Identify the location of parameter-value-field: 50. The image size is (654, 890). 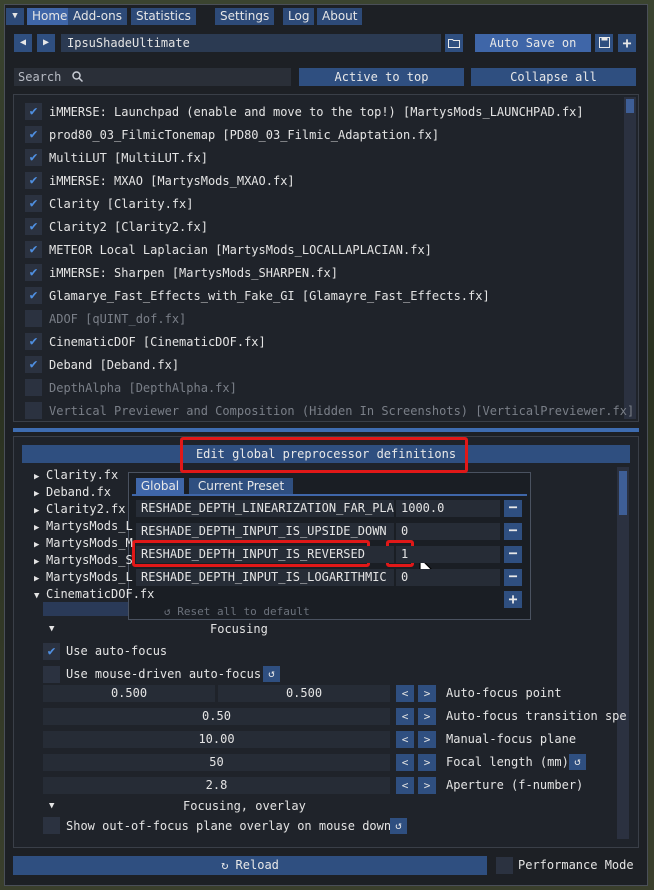
(216, 762).